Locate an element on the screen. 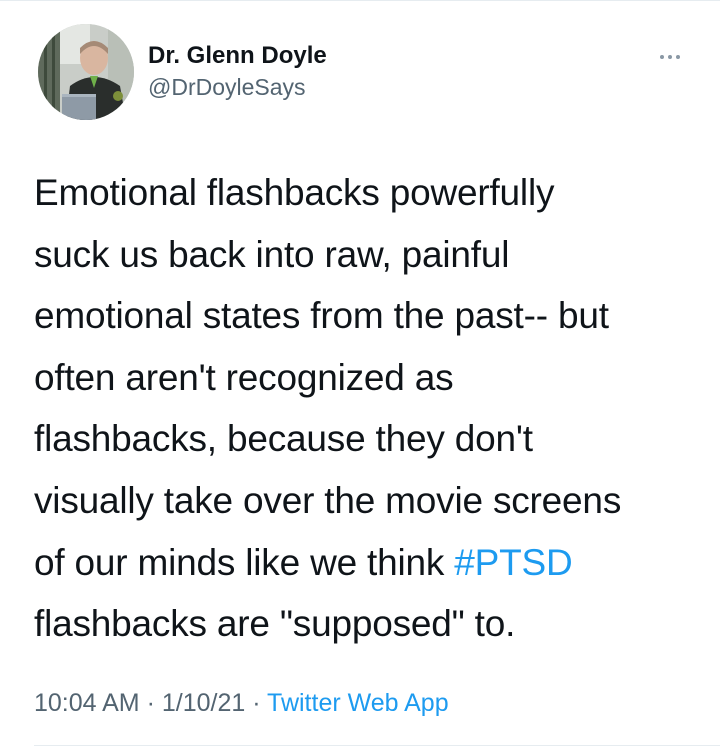 This screenshot has width=720, height=755. tweet-text-line: Emotional flashbacks powerfully is located at coordinates (294, 192).